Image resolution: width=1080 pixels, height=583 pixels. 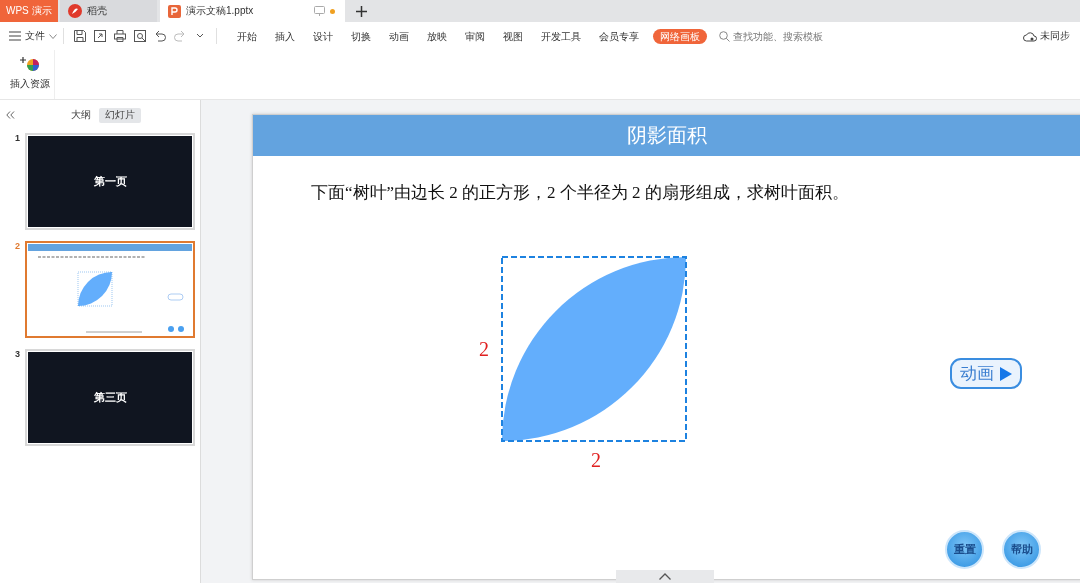 What do you see at coordinates (667, 135) in the screenshot?
I see `slide-title: 阴影面积` at bounding box center [667, 135].